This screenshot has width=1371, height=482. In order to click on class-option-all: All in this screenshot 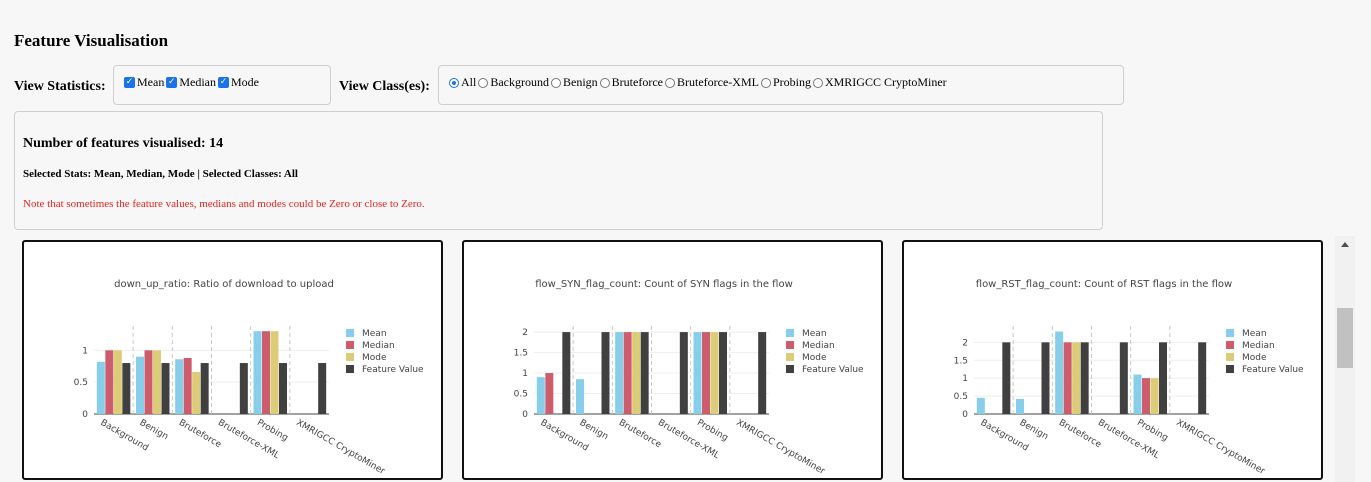, I will do `click(462, 82)`.